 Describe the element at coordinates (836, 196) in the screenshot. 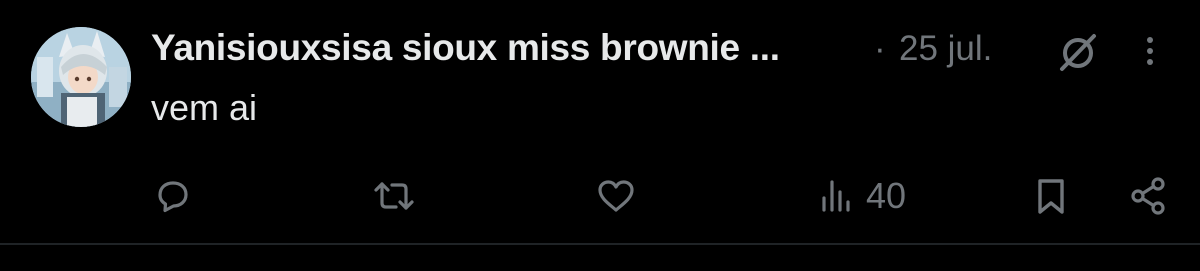

I see `bar-chart-icon` at that location.